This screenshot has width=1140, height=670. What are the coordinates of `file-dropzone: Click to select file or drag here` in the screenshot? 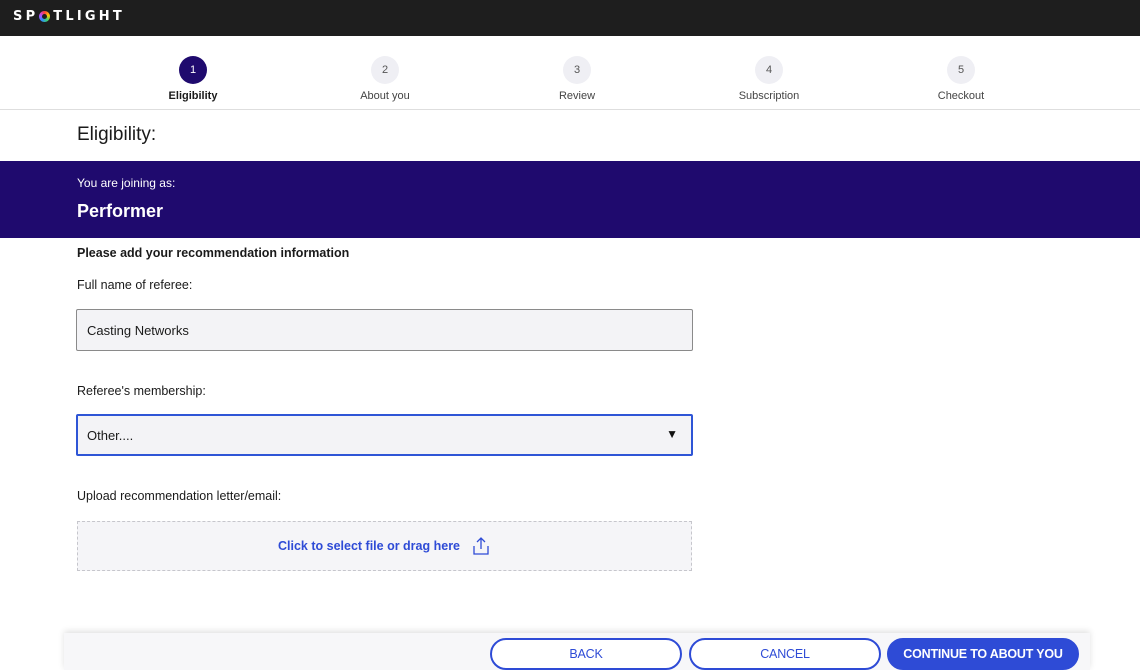 It's located at (384, 546).